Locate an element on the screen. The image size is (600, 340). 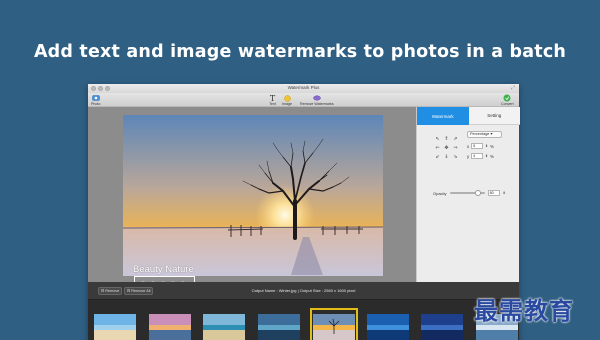
y-label: y is located at coordinates (468, 156).